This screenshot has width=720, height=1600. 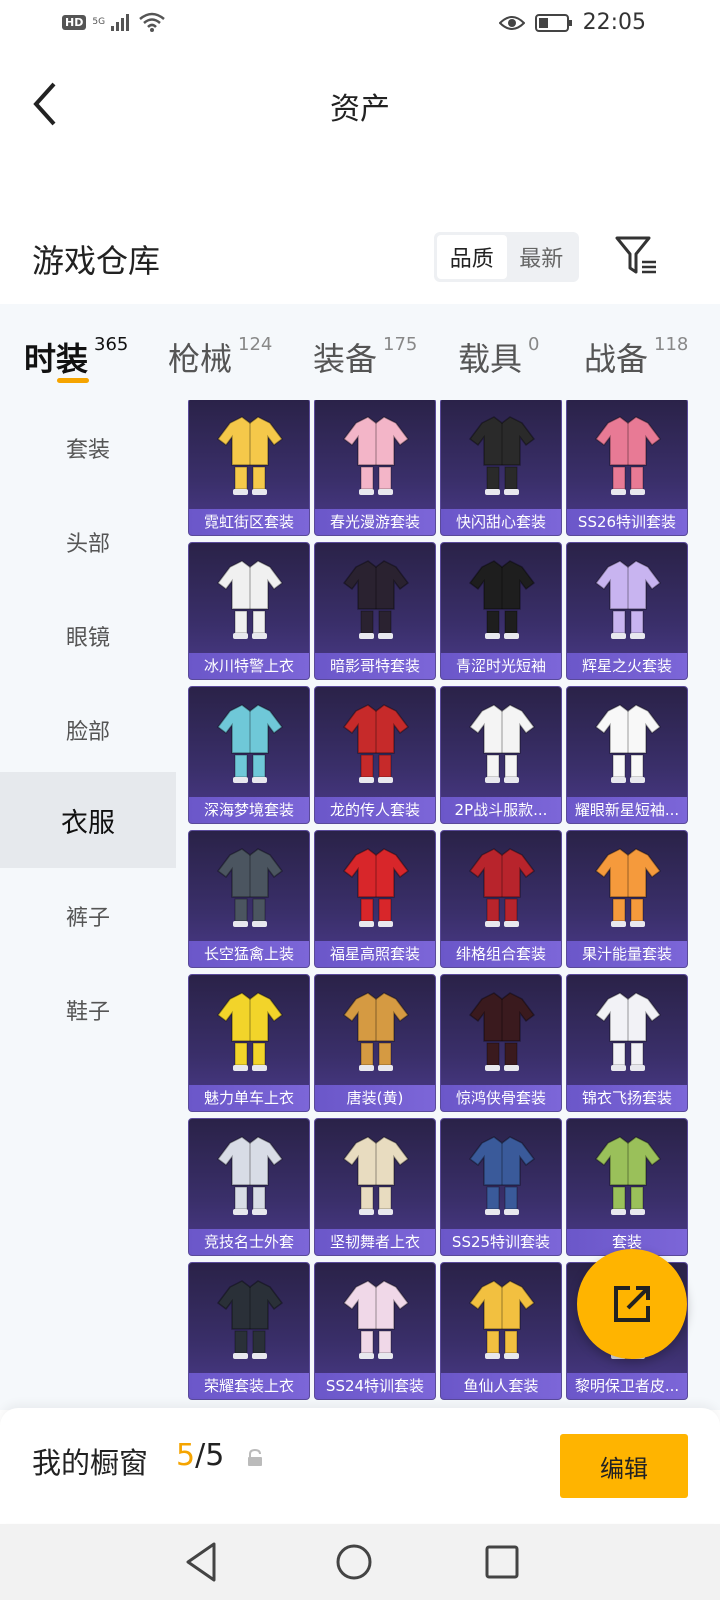 I want to click on item-card: 唐装(黄), so click(x=375, y=1043).